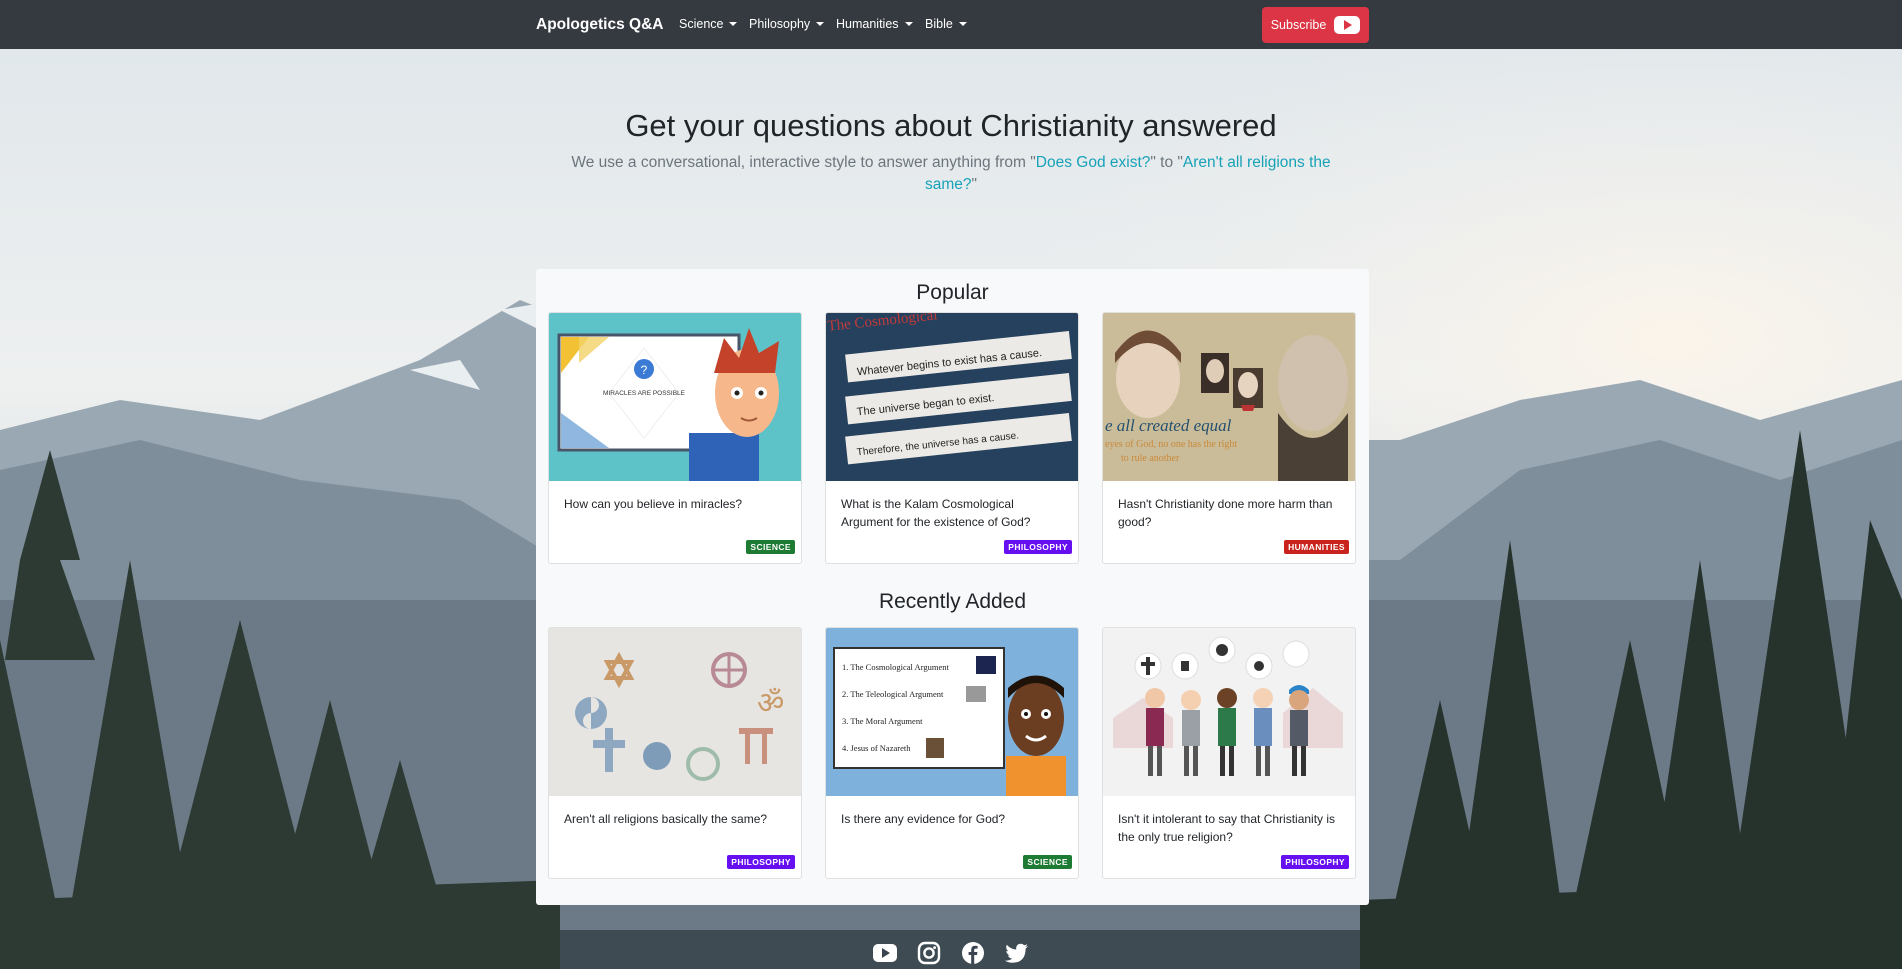 This screenshot has height=969, width=1902. Describe the element at coordinates (1150, 458) in the screenshot. I see `thumb-text: to rule another` at that location.